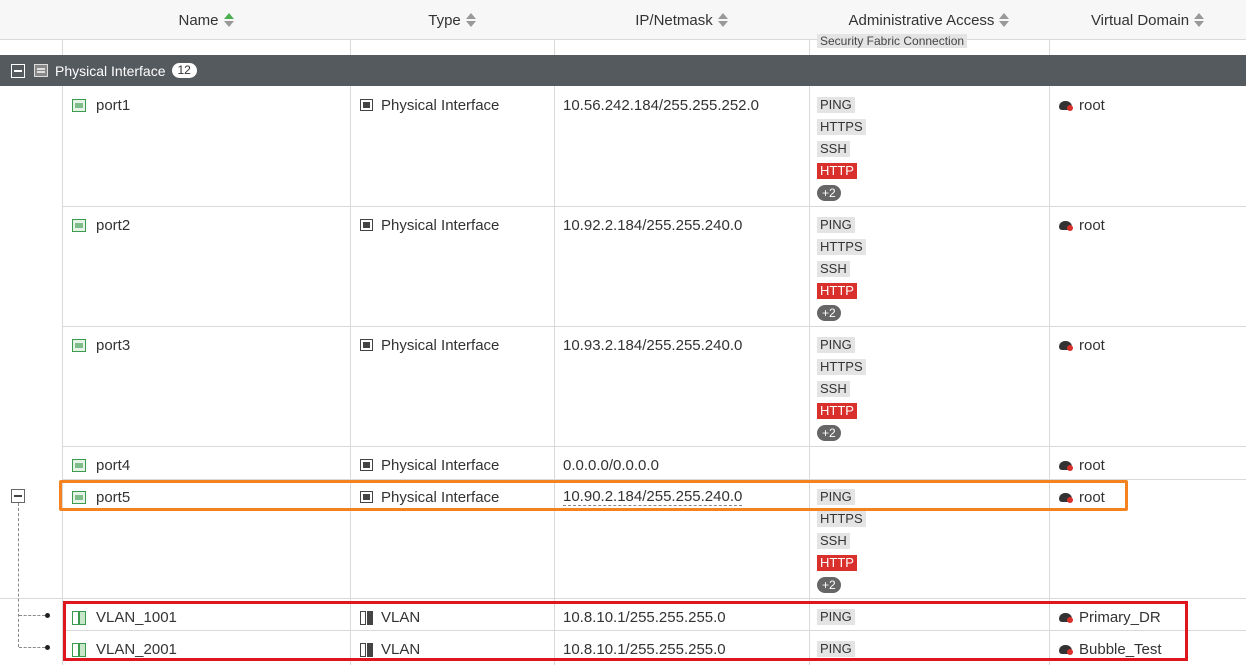 The width and height of the screenshot is (1246, 665). I want to click on table-row-port2-name: port2, so click(101, 225).